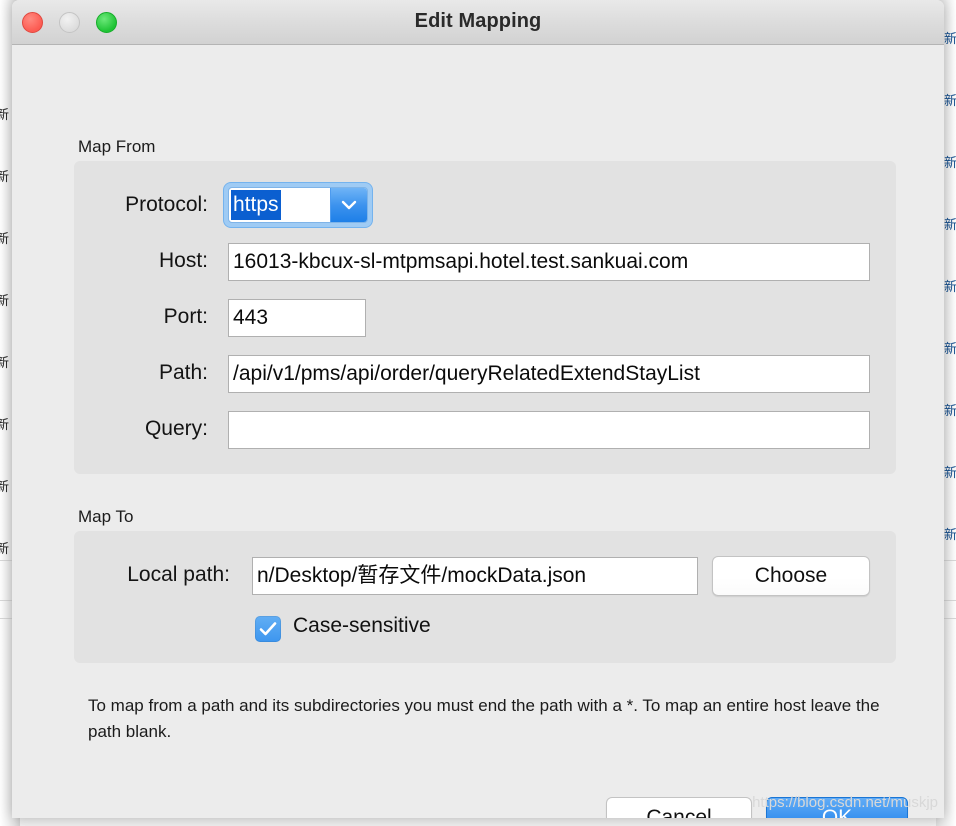  What do you see at coordinates (256, 205) in the screenshot?
I see `protocol-selected-value: https` at bounding box center [256, 205].